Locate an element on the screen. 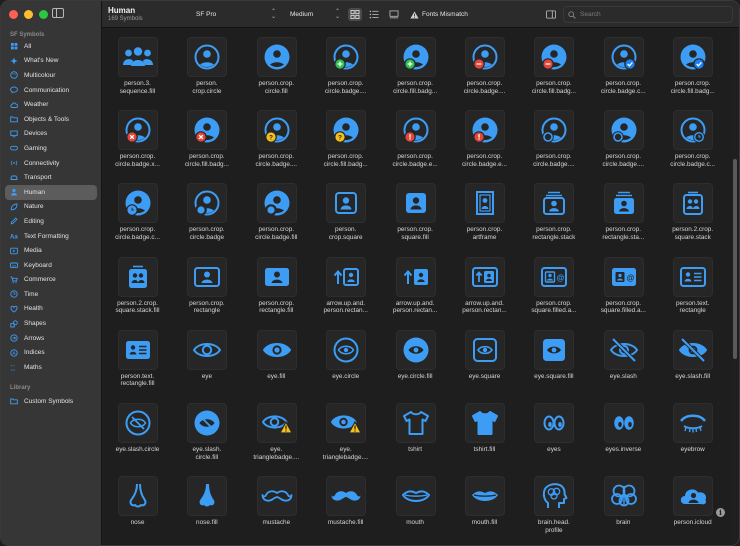 Image resolution: width=740 pixels, height=546 pixels. sidebar-item-human: Human is located at coordinates (51, 192).